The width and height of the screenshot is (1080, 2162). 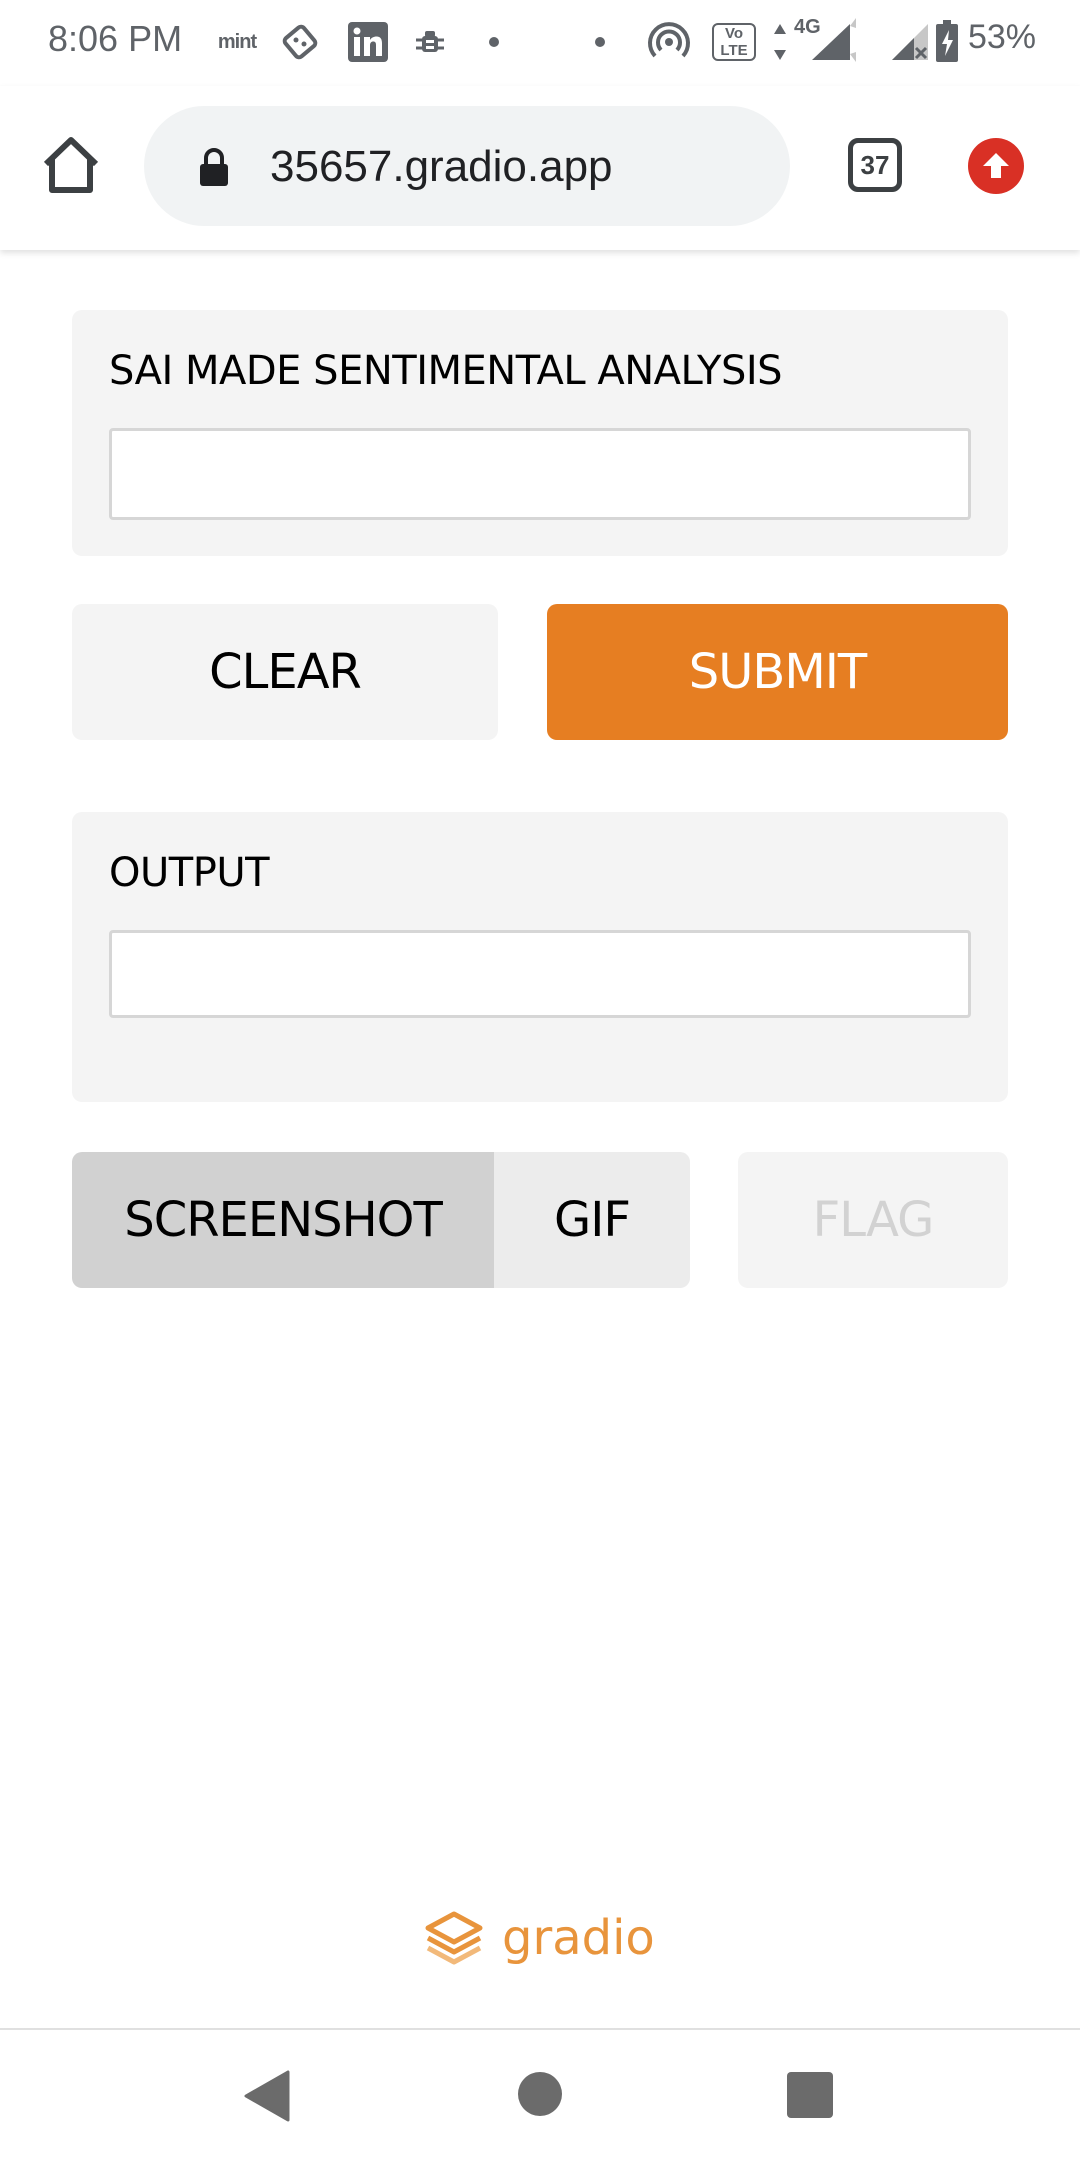 I want to click on output-field, so click(x=540, y=974).